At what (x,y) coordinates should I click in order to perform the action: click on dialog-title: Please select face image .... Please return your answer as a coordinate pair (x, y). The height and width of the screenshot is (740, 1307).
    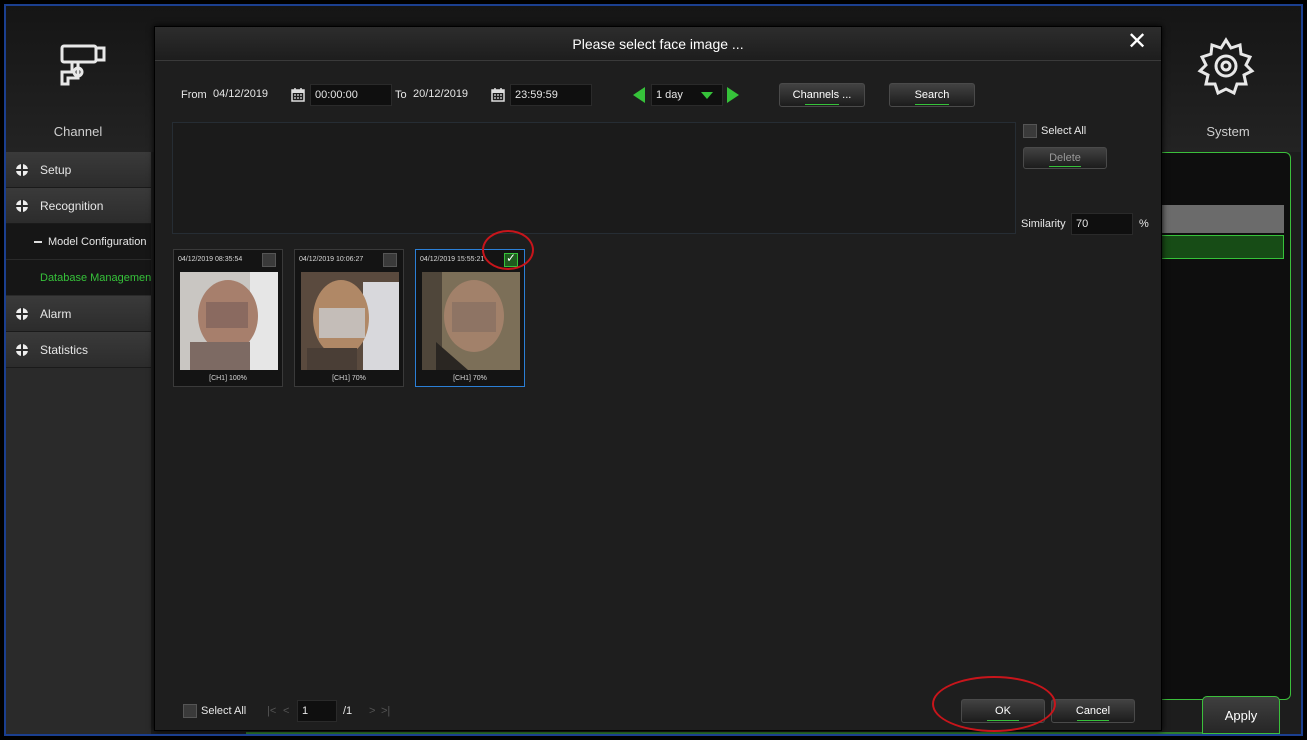
    Looking at the image, I should click on (658, 44).